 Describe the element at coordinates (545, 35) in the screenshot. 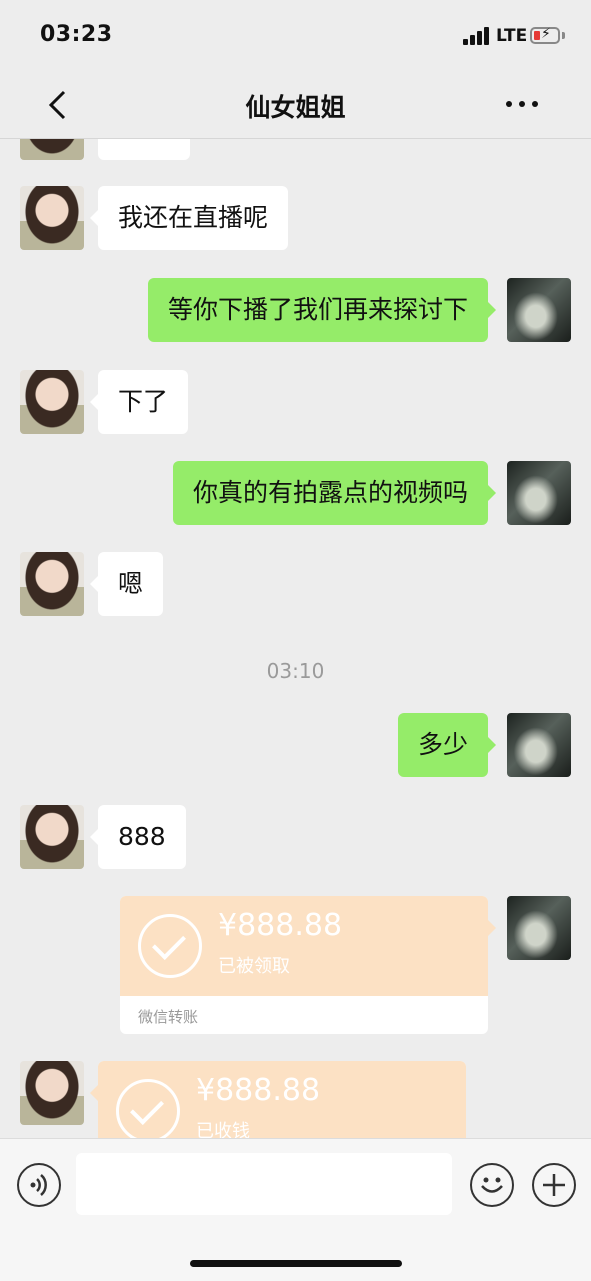

I see `battery-icon: ⚡` at that location.